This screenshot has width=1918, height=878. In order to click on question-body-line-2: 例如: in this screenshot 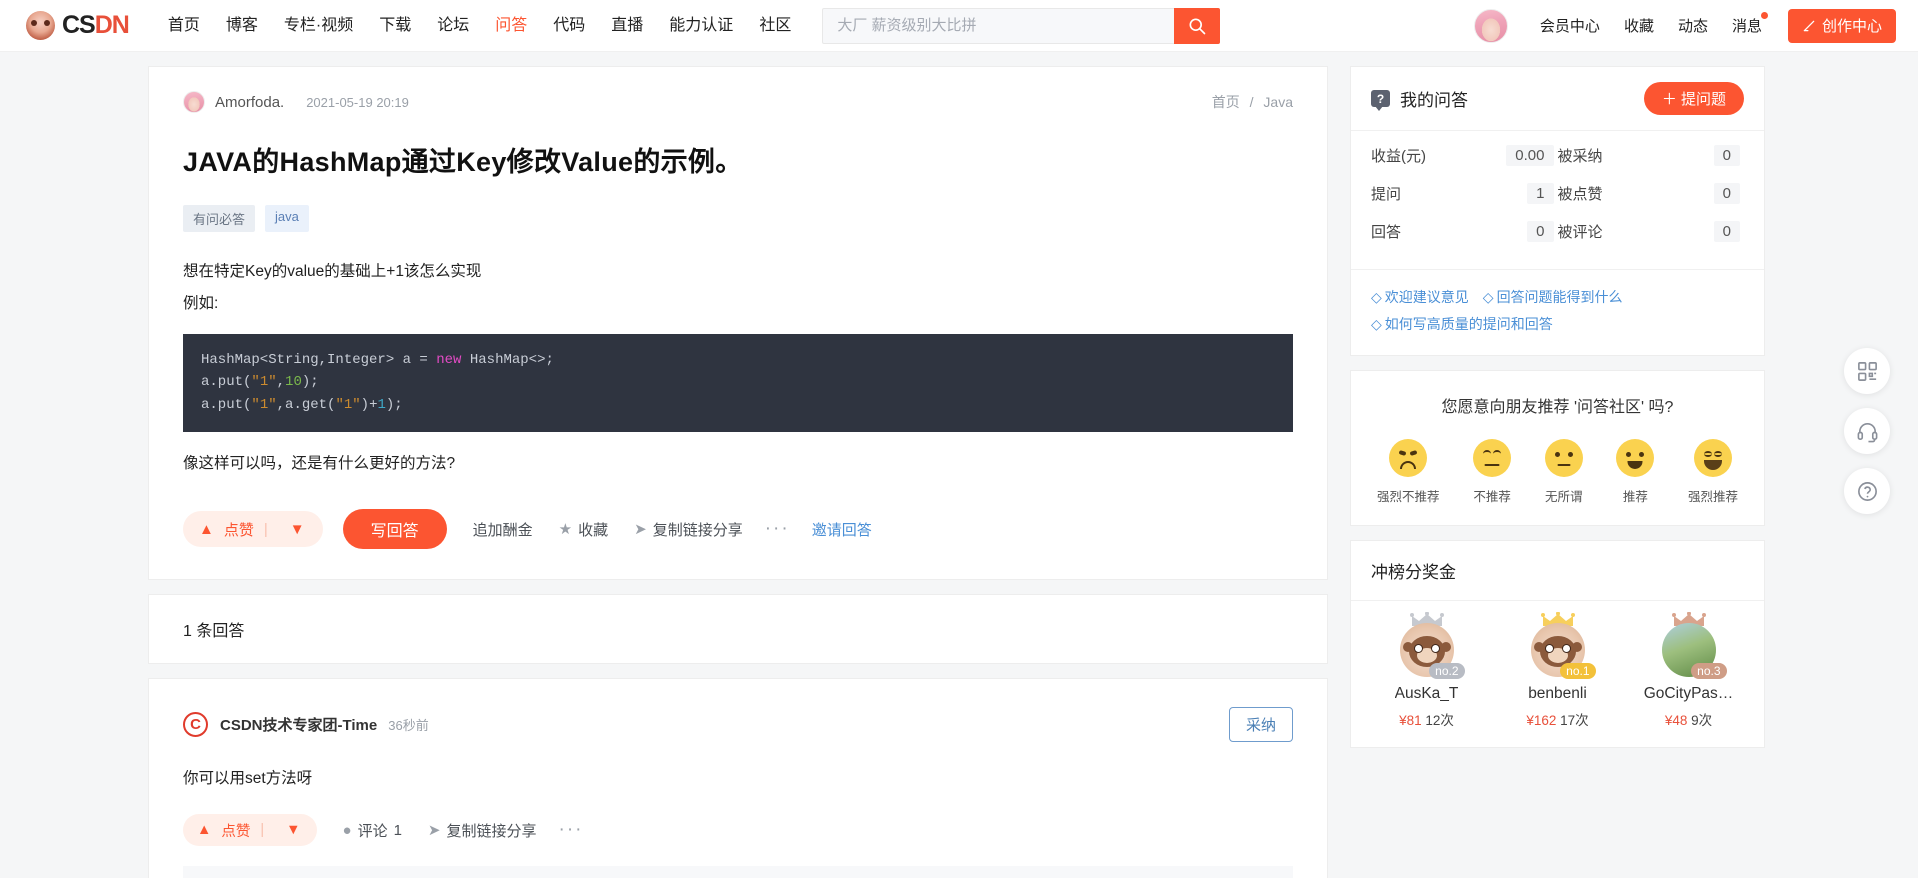, I will do `click(201, 303)`.